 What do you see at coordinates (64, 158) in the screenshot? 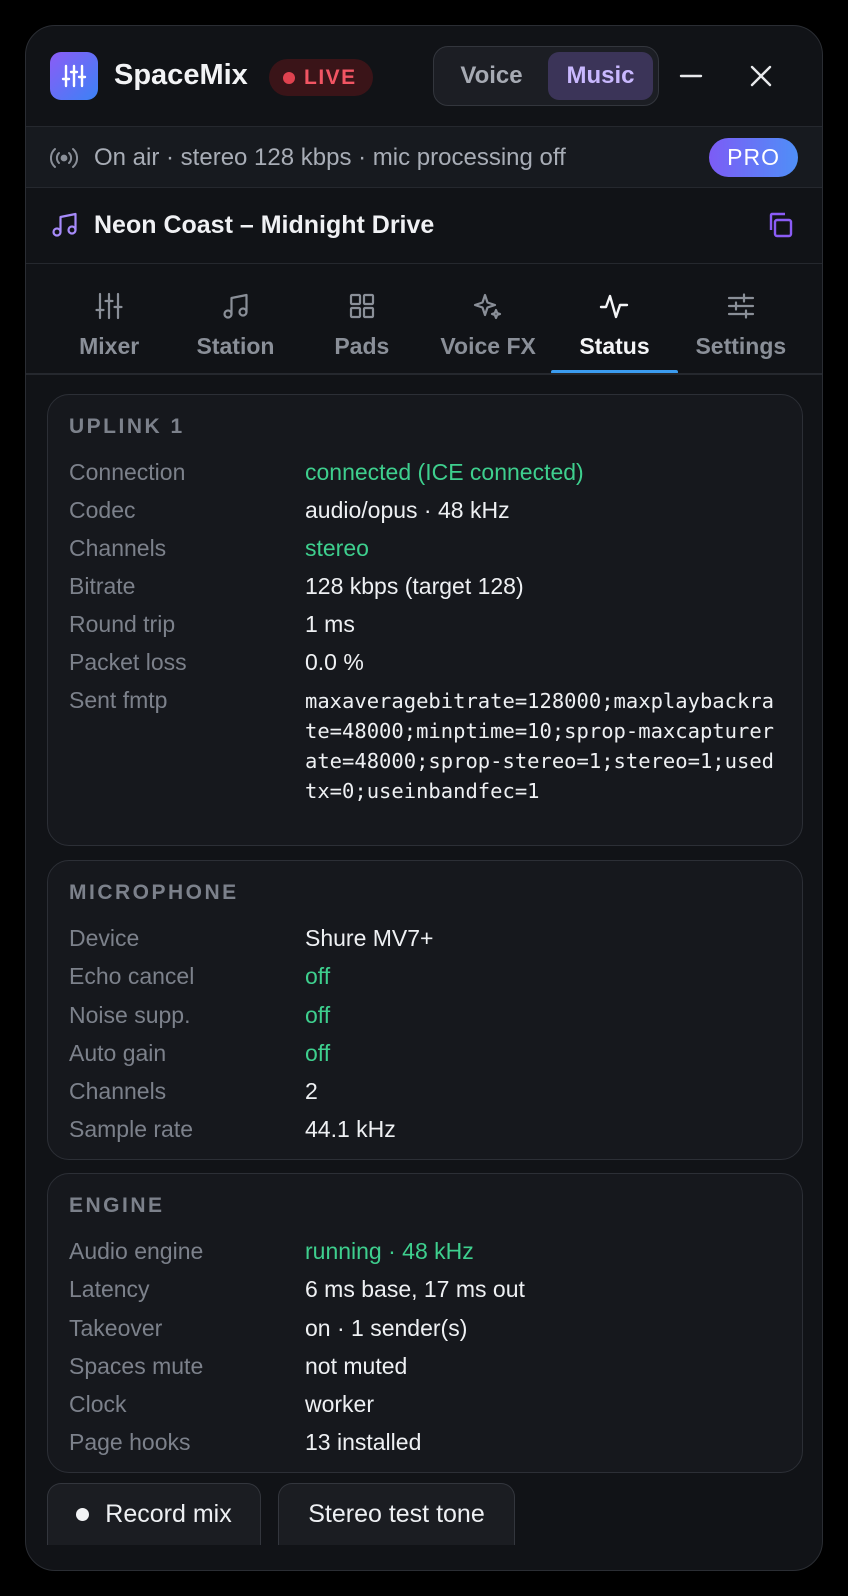
I see `broadcast-icon` at bounding box center [64, 158].